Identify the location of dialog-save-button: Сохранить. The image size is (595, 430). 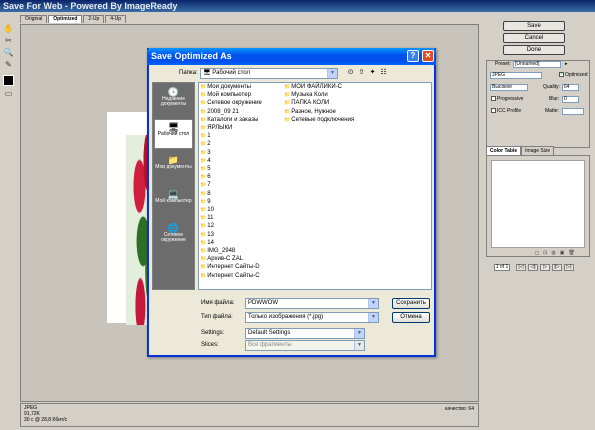
(411, 303).